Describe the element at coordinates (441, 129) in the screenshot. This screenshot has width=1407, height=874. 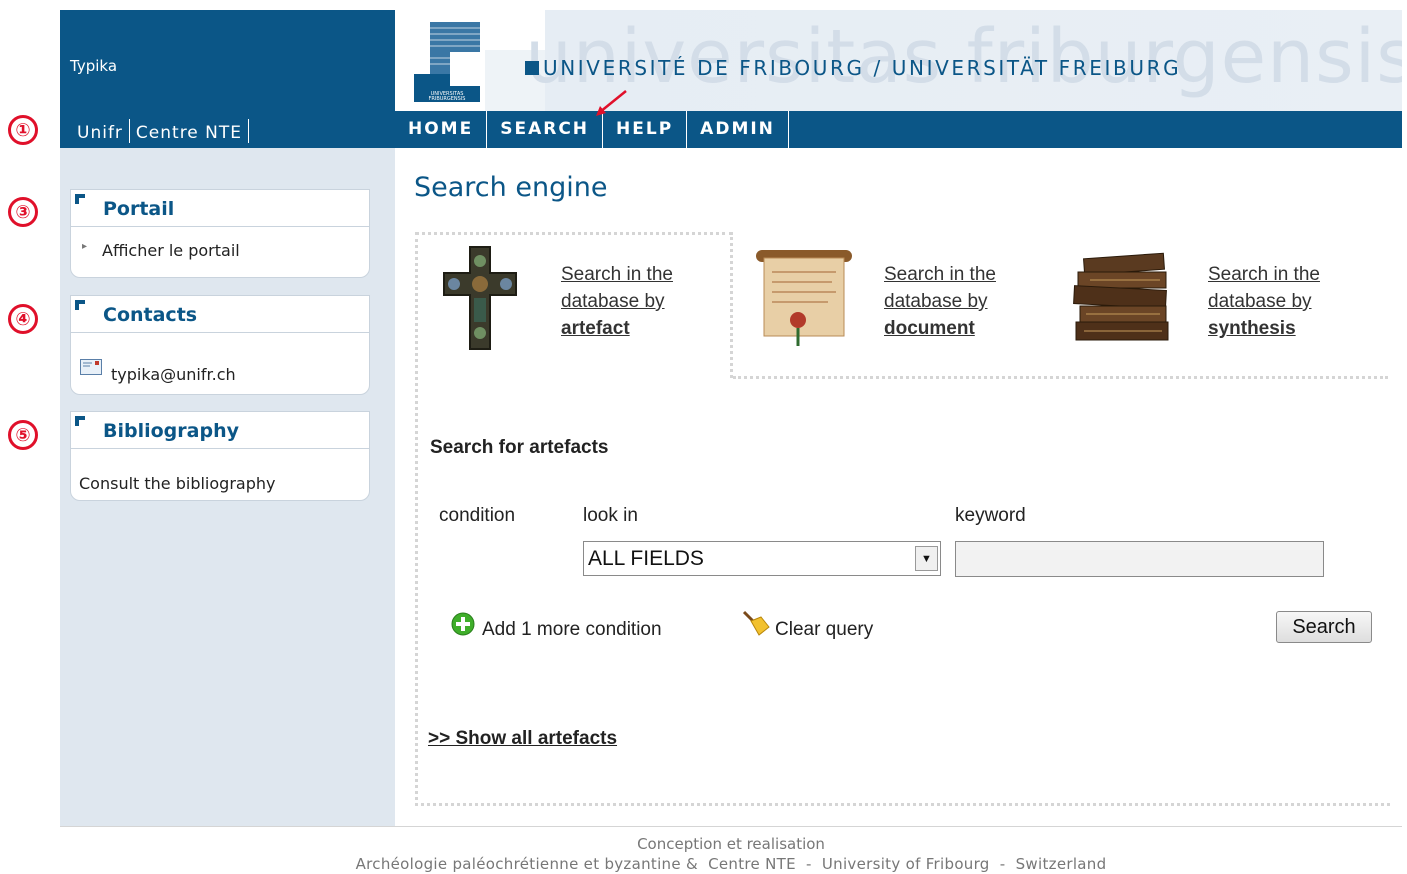
I see `nav-home: HOME` at that location.